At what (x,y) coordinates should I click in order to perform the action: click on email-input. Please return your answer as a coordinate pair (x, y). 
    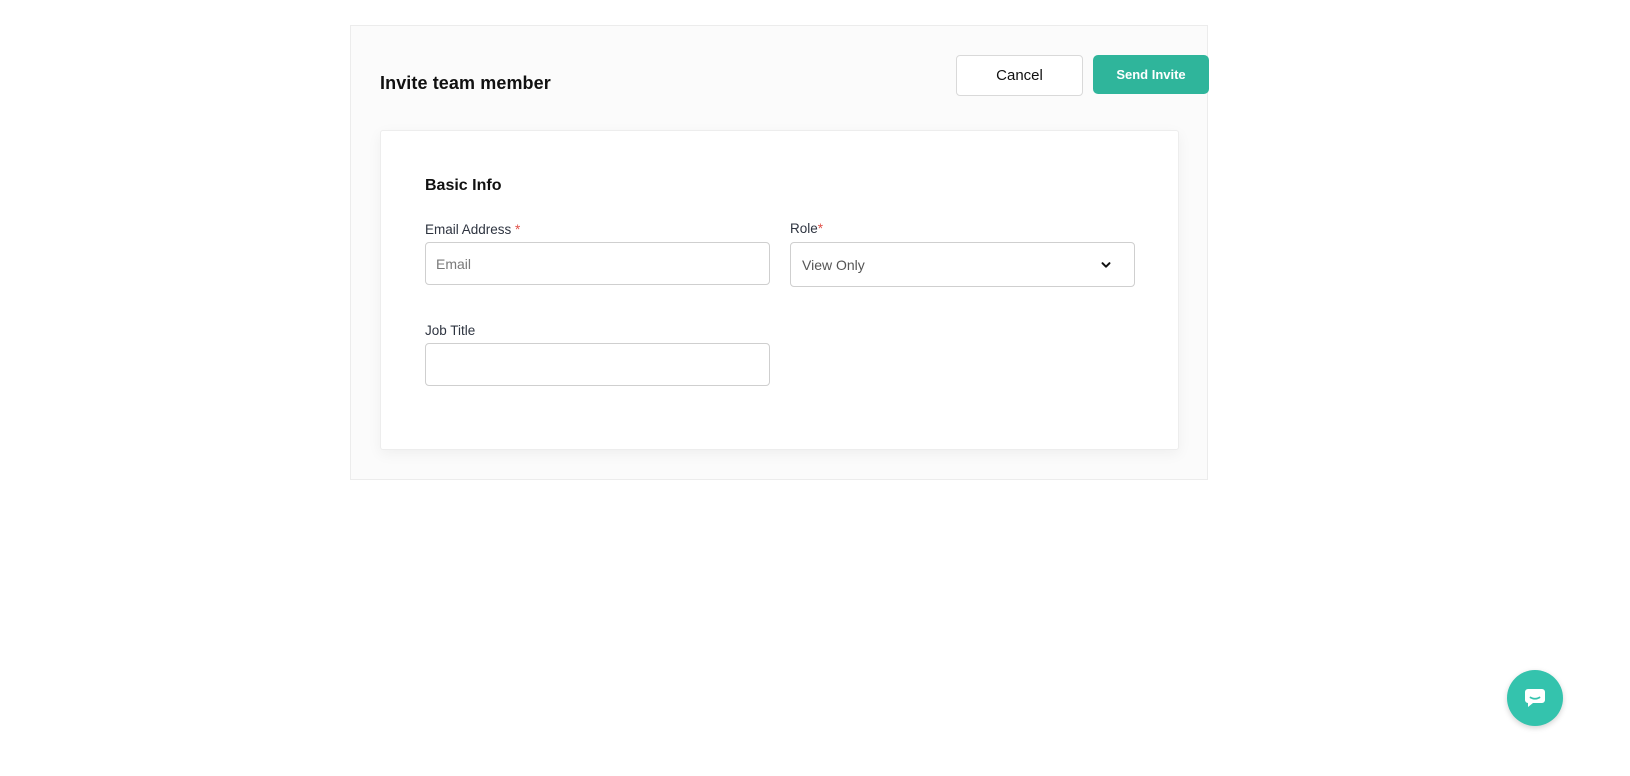
    Looking at the image, I should click on (597, 263).